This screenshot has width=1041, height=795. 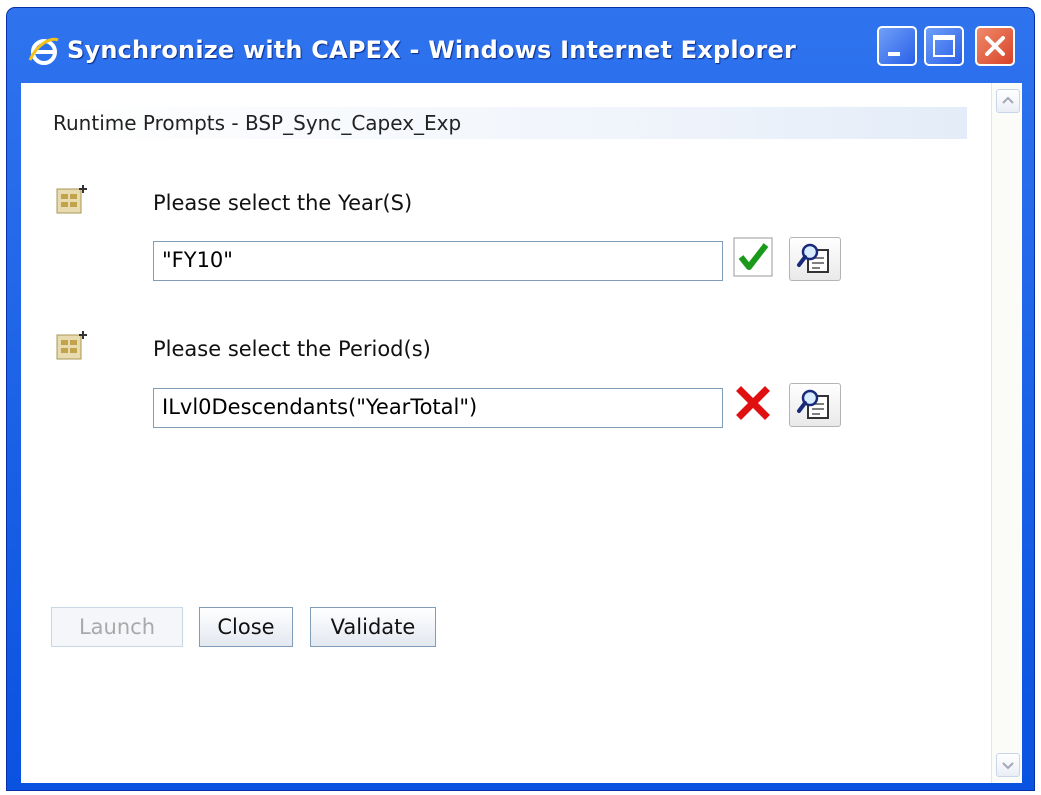 I want to click on year-member-selector-button, so click(x=815, y=259).